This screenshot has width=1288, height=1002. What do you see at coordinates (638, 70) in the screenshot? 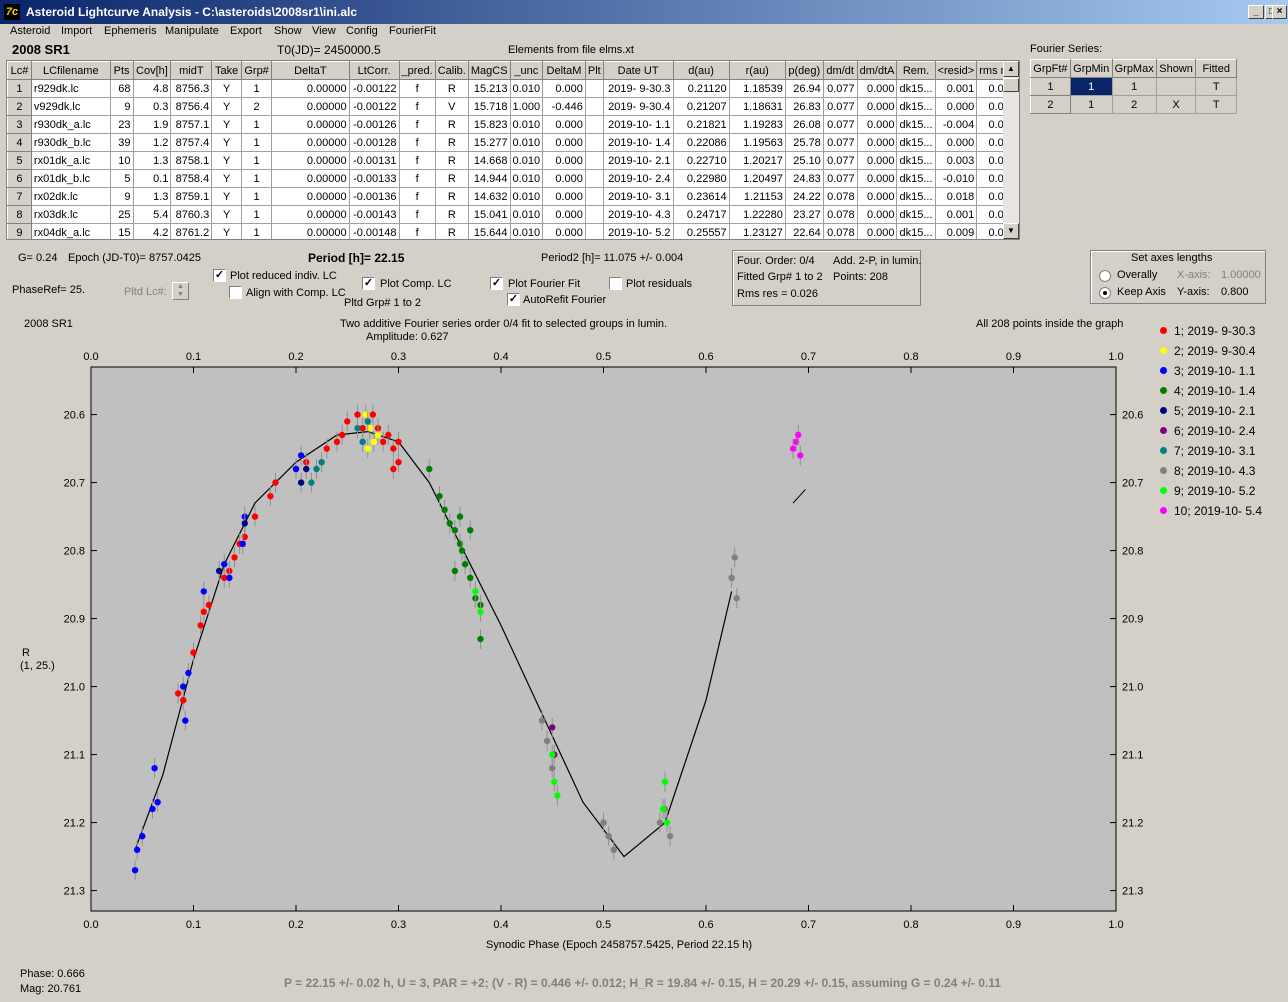
I see `lc-header-15: Date UT` at bounding box center [638, 70].